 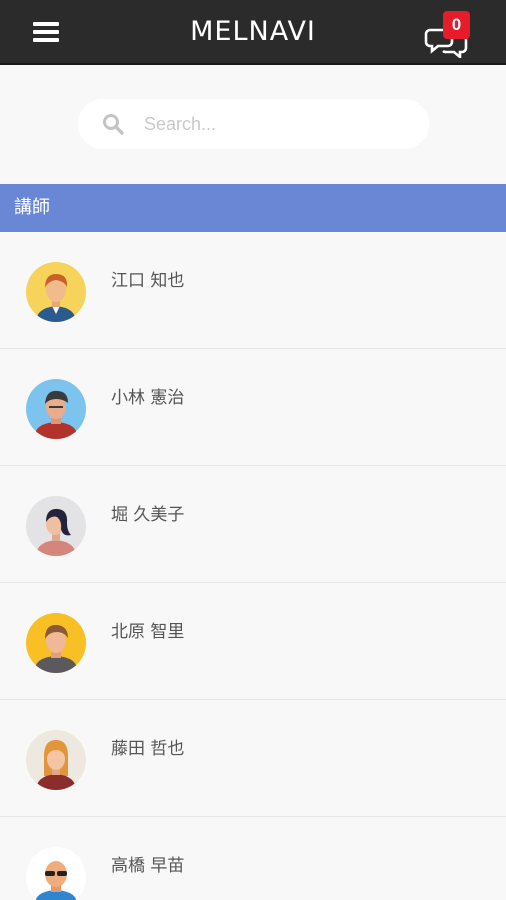 What do you see at coordinates (148, 749) in the screenshot?
I see `teacher-name: 藤田 哲也` at bounding box center [148, 749].